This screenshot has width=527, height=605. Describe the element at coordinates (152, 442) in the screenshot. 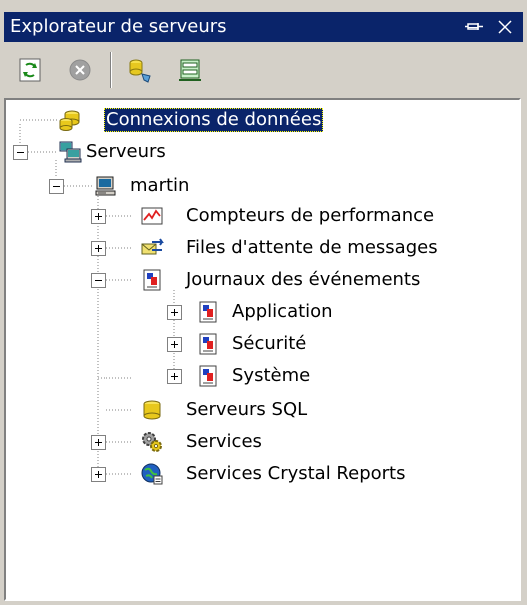

I see `services-icon` at that location.